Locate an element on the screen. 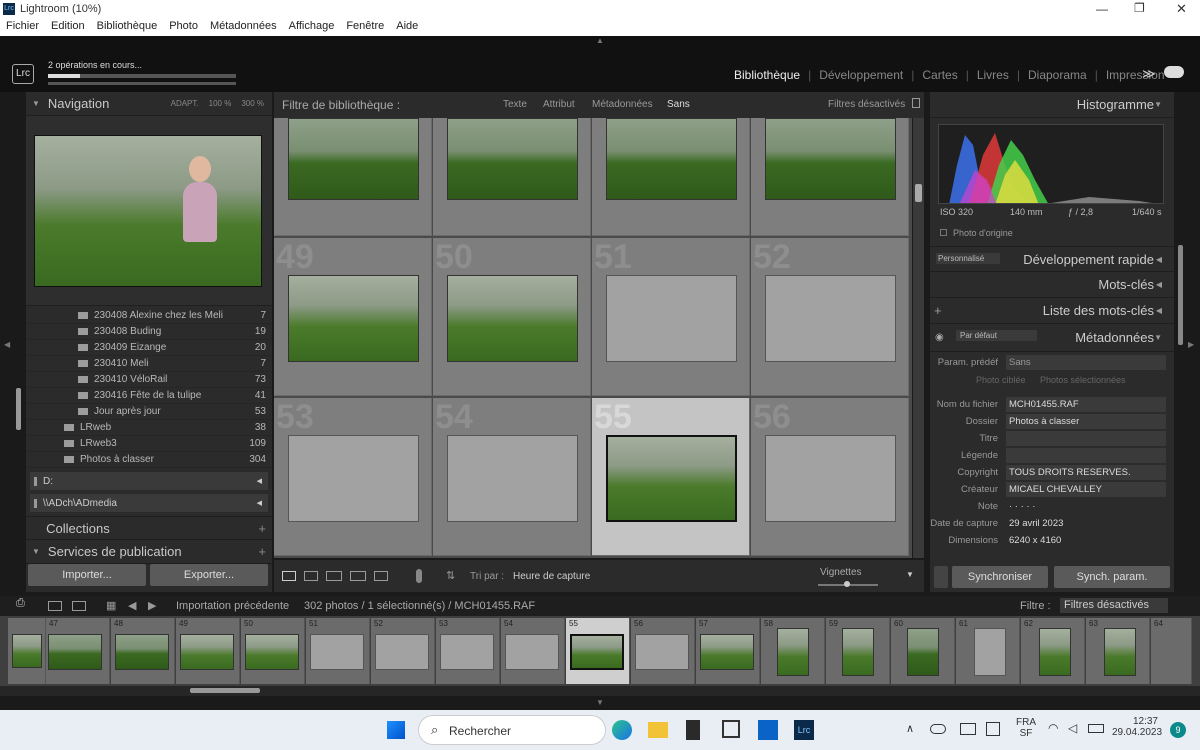 This screenshot has width=1200, height=750. grid-cell: 49 is located at coordinates (353, 317).